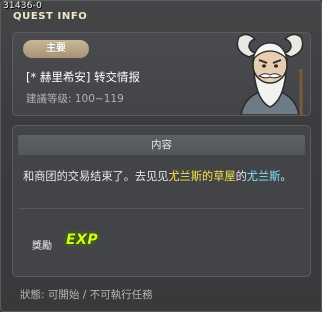 This screenshot has width=322, height=312. Describe the element at coordinates (23, 6) in the screenshot. I see `quest-id: 31436-0` at that location.